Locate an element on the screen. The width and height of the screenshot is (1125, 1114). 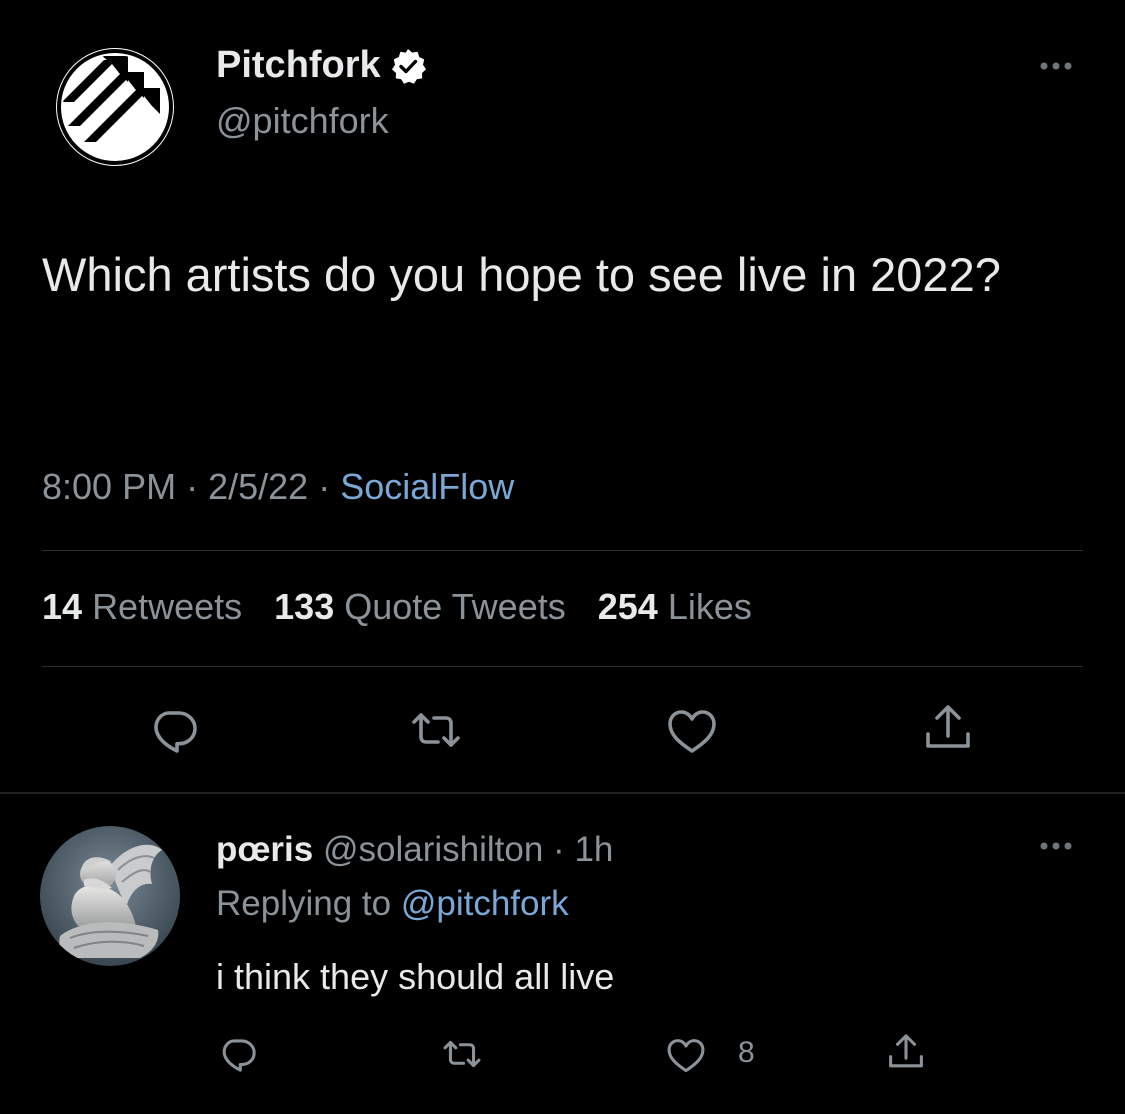
retweets-count: 14 is located at coordinates (62, 606).